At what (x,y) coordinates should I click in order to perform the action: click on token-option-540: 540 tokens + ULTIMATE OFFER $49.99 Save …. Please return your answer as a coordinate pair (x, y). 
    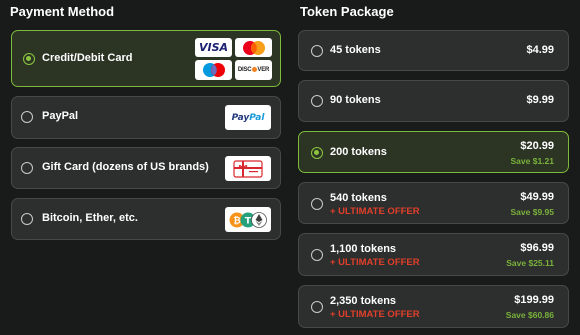
    Looking at the image, I should click on (433, 203).